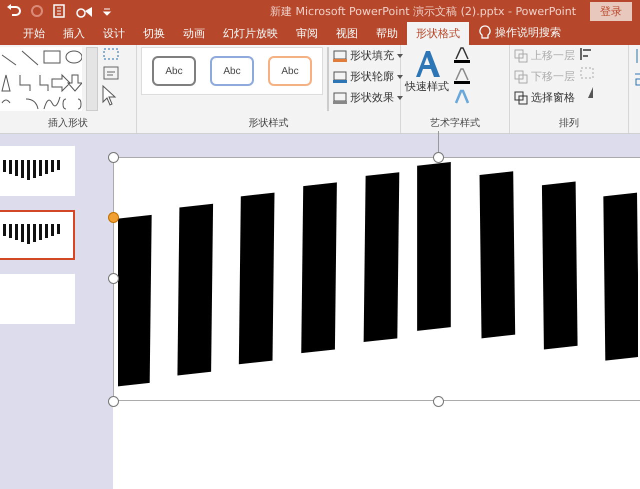  Describe the element at coordinates (14, 11) in the screenshot. I see `undo-icon` at that location.